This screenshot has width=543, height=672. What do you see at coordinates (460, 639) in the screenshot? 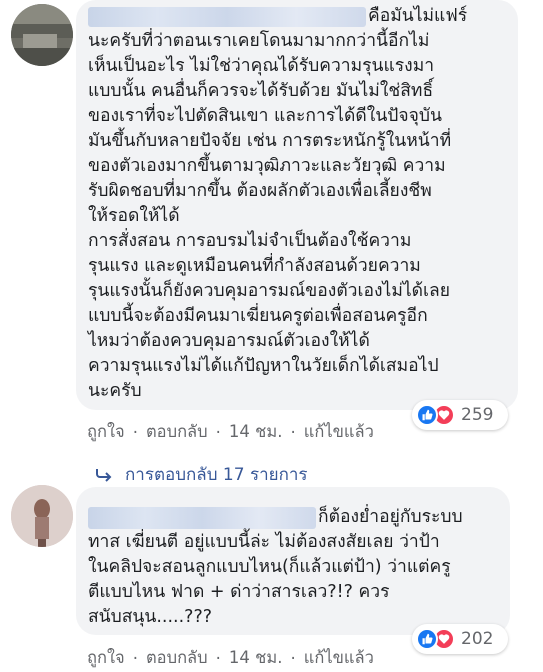
I see `reaction-summary: 202` at bounding box center [460, 639].